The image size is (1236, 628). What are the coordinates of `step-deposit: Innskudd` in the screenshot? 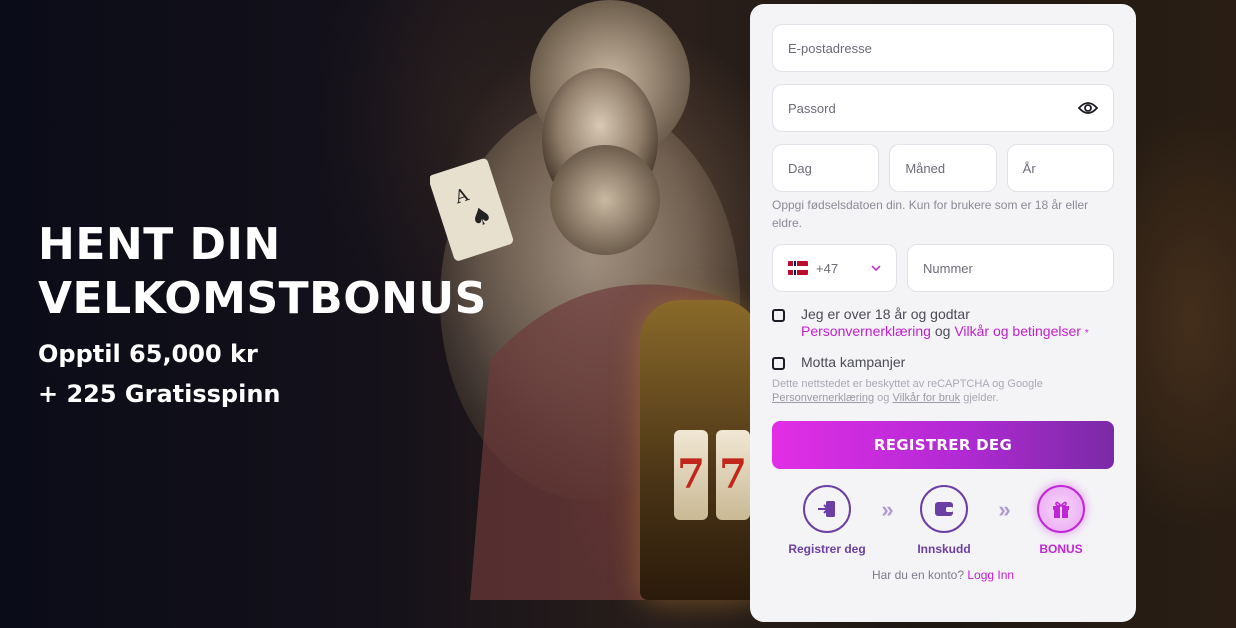 It's located at (944, 520).